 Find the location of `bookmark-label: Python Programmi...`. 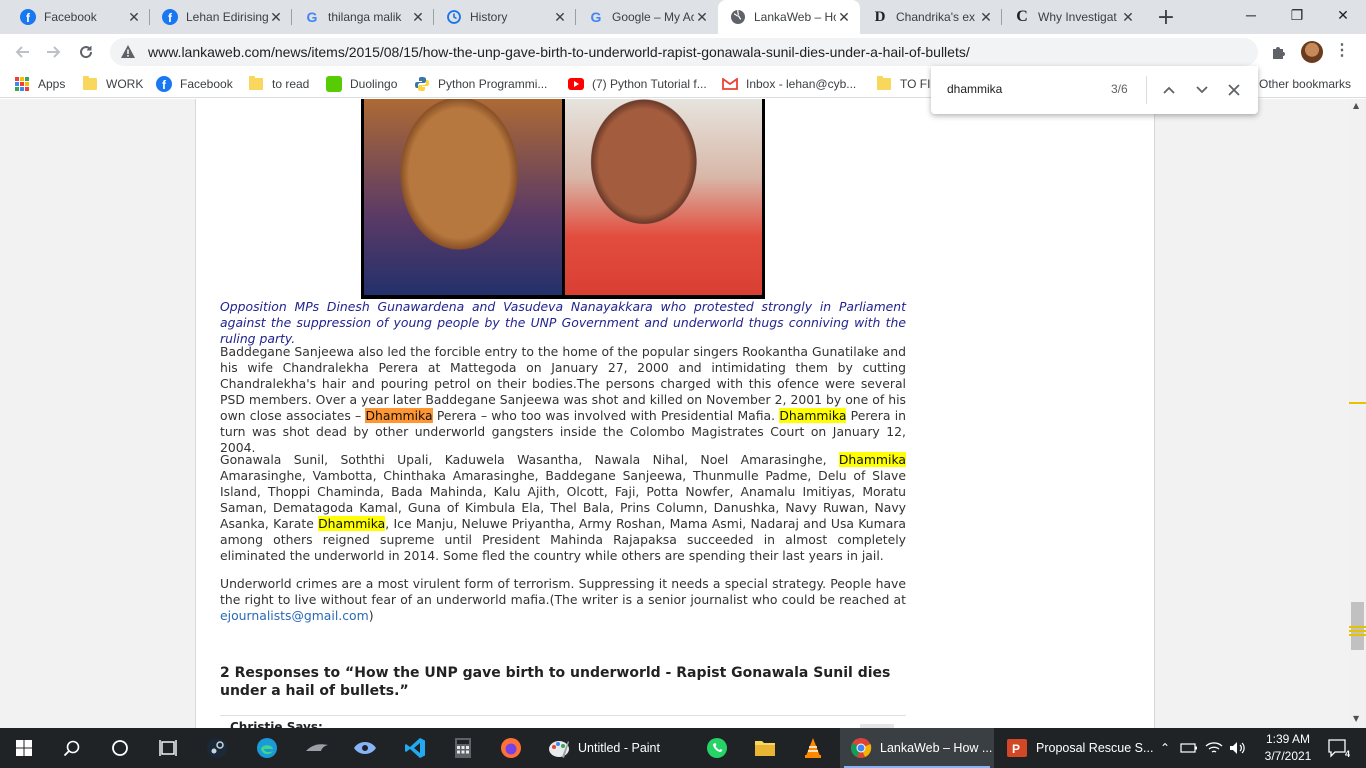

bookmark-label: Python Programmi... is located at coordinates (493, 84).